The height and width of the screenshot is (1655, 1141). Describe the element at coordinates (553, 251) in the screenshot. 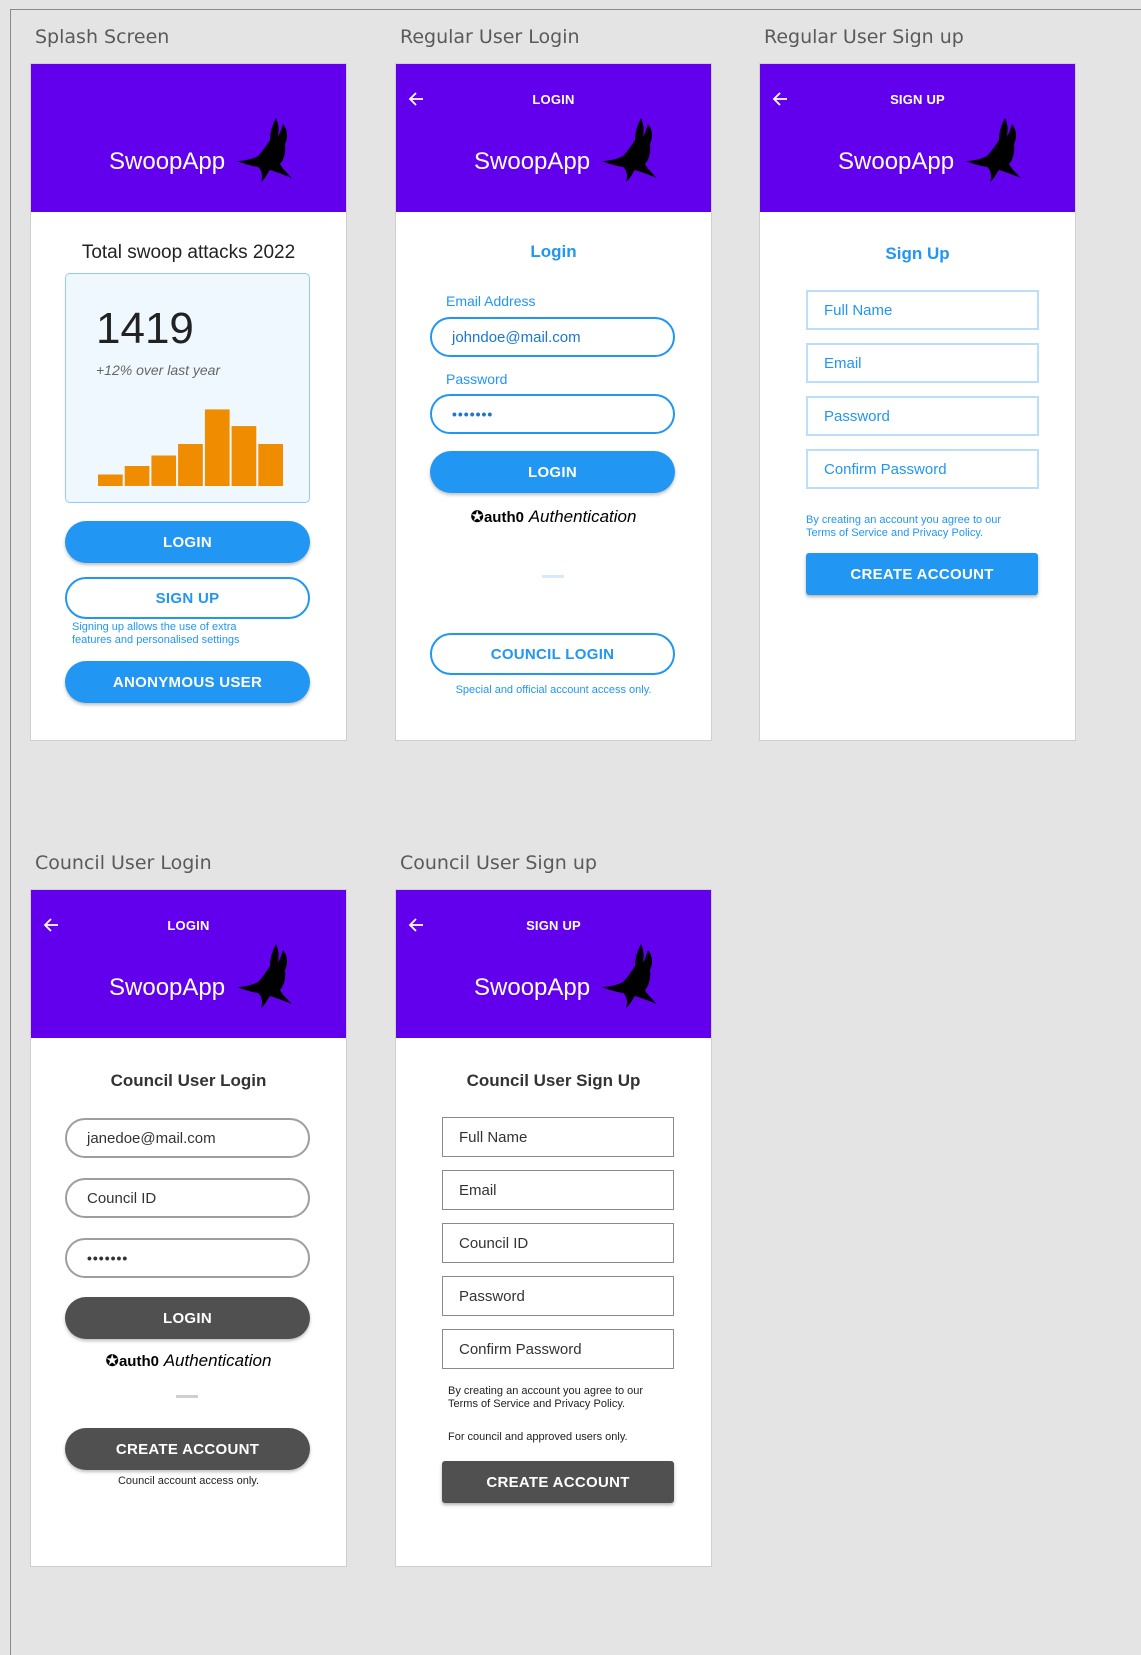

I see `login-heading: Login` at that location.